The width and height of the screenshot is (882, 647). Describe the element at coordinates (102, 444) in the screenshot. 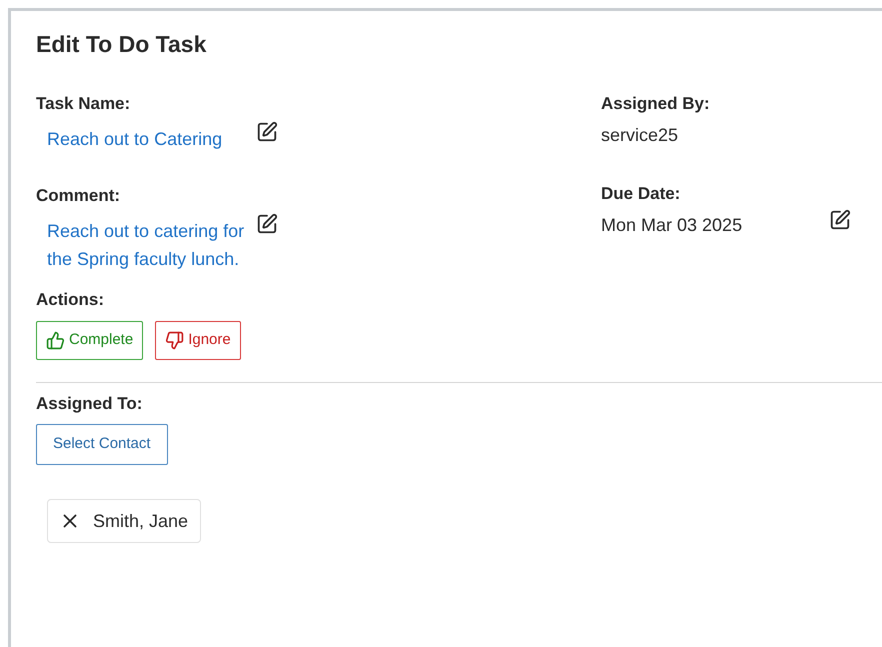

I see `select-contact-button: Select Contact` at that location.